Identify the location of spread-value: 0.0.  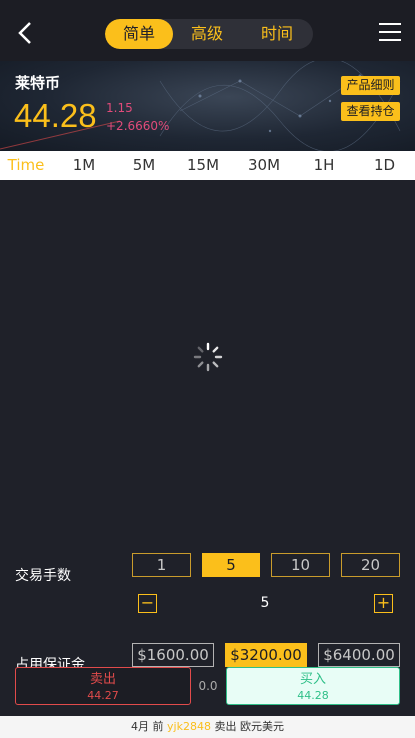
(208, 686).